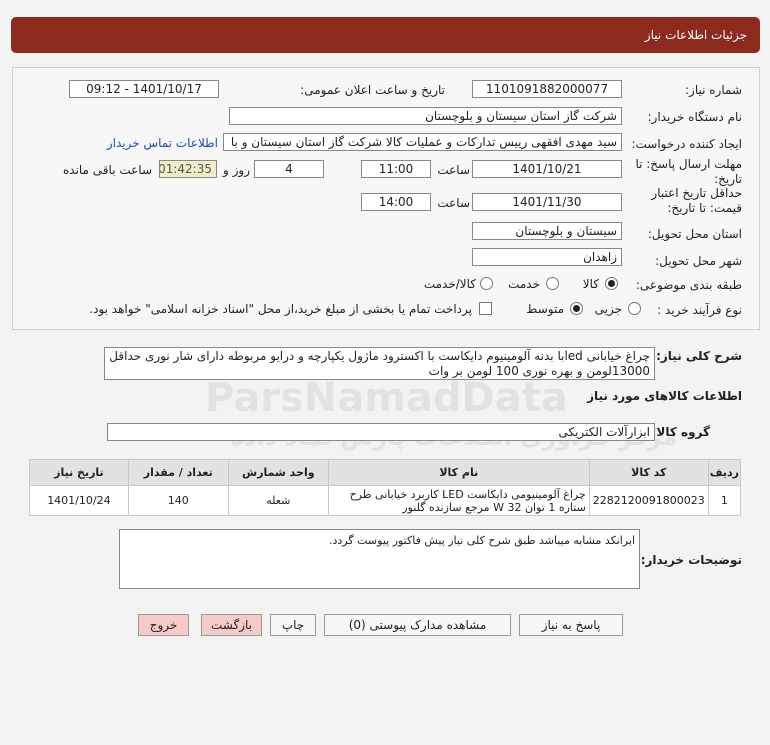  I want to click on deadline-date-field: 1401/10/21, so click(547, 169).